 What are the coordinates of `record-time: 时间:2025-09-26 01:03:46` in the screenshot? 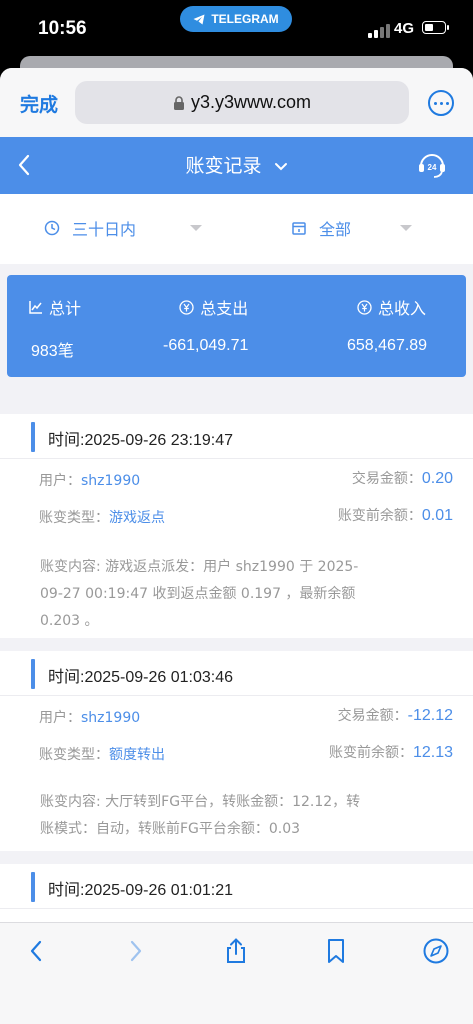 It's located at (141, 677).